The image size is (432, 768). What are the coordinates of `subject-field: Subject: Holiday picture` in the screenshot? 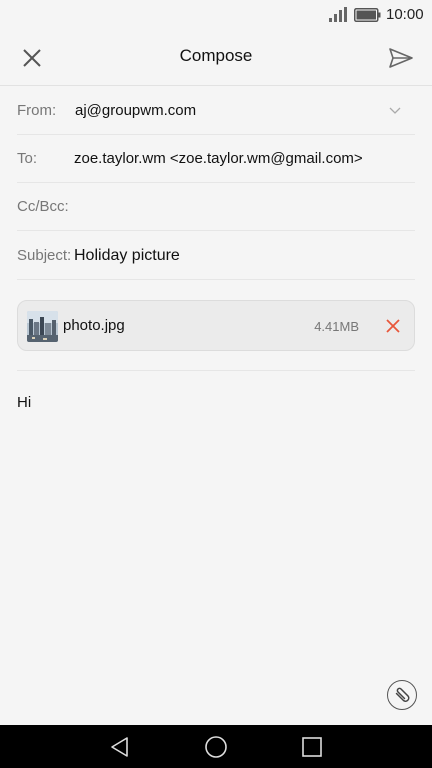 It's located at (216, 256).